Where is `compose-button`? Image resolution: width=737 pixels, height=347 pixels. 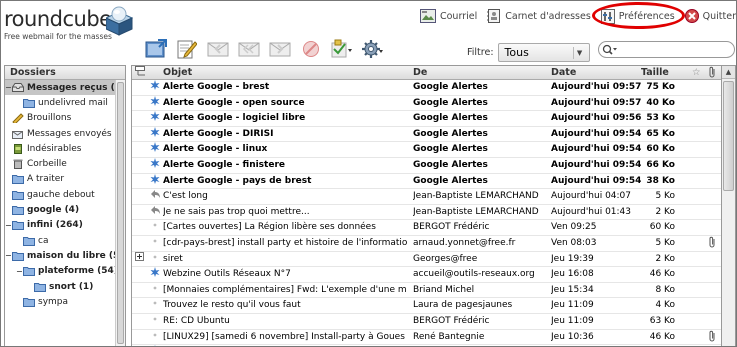
compose-button is located at coordinates (186, 49).